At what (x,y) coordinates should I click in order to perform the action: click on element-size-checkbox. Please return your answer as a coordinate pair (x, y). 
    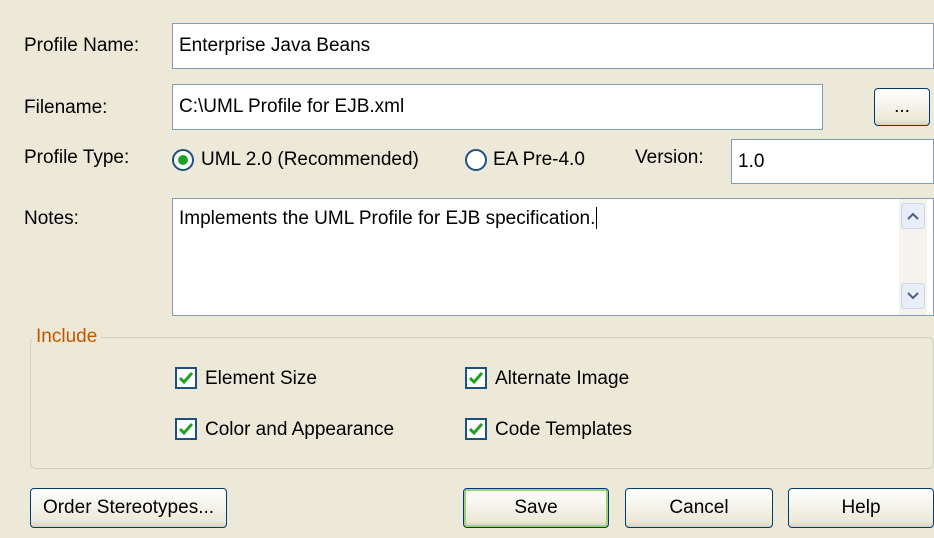
    Looking at the image, I should click on (186, 378).